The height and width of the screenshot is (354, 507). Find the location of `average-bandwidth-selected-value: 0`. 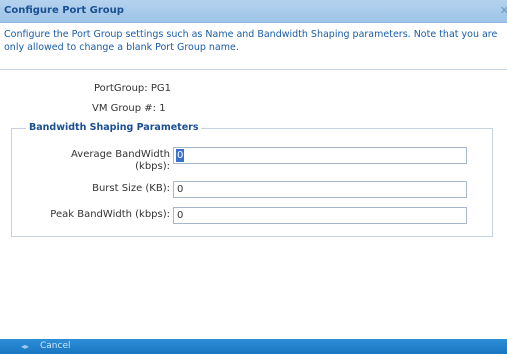

average-bandwidth-selected-value: 0 is located at coordinates (180, 155).